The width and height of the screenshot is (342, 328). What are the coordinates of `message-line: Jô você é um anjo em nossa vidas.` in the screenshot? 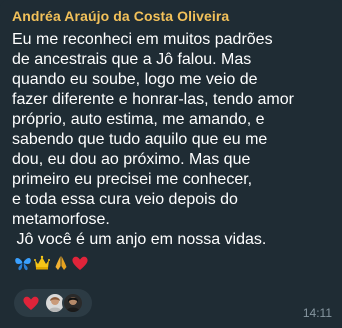 It's located at (139, 239).